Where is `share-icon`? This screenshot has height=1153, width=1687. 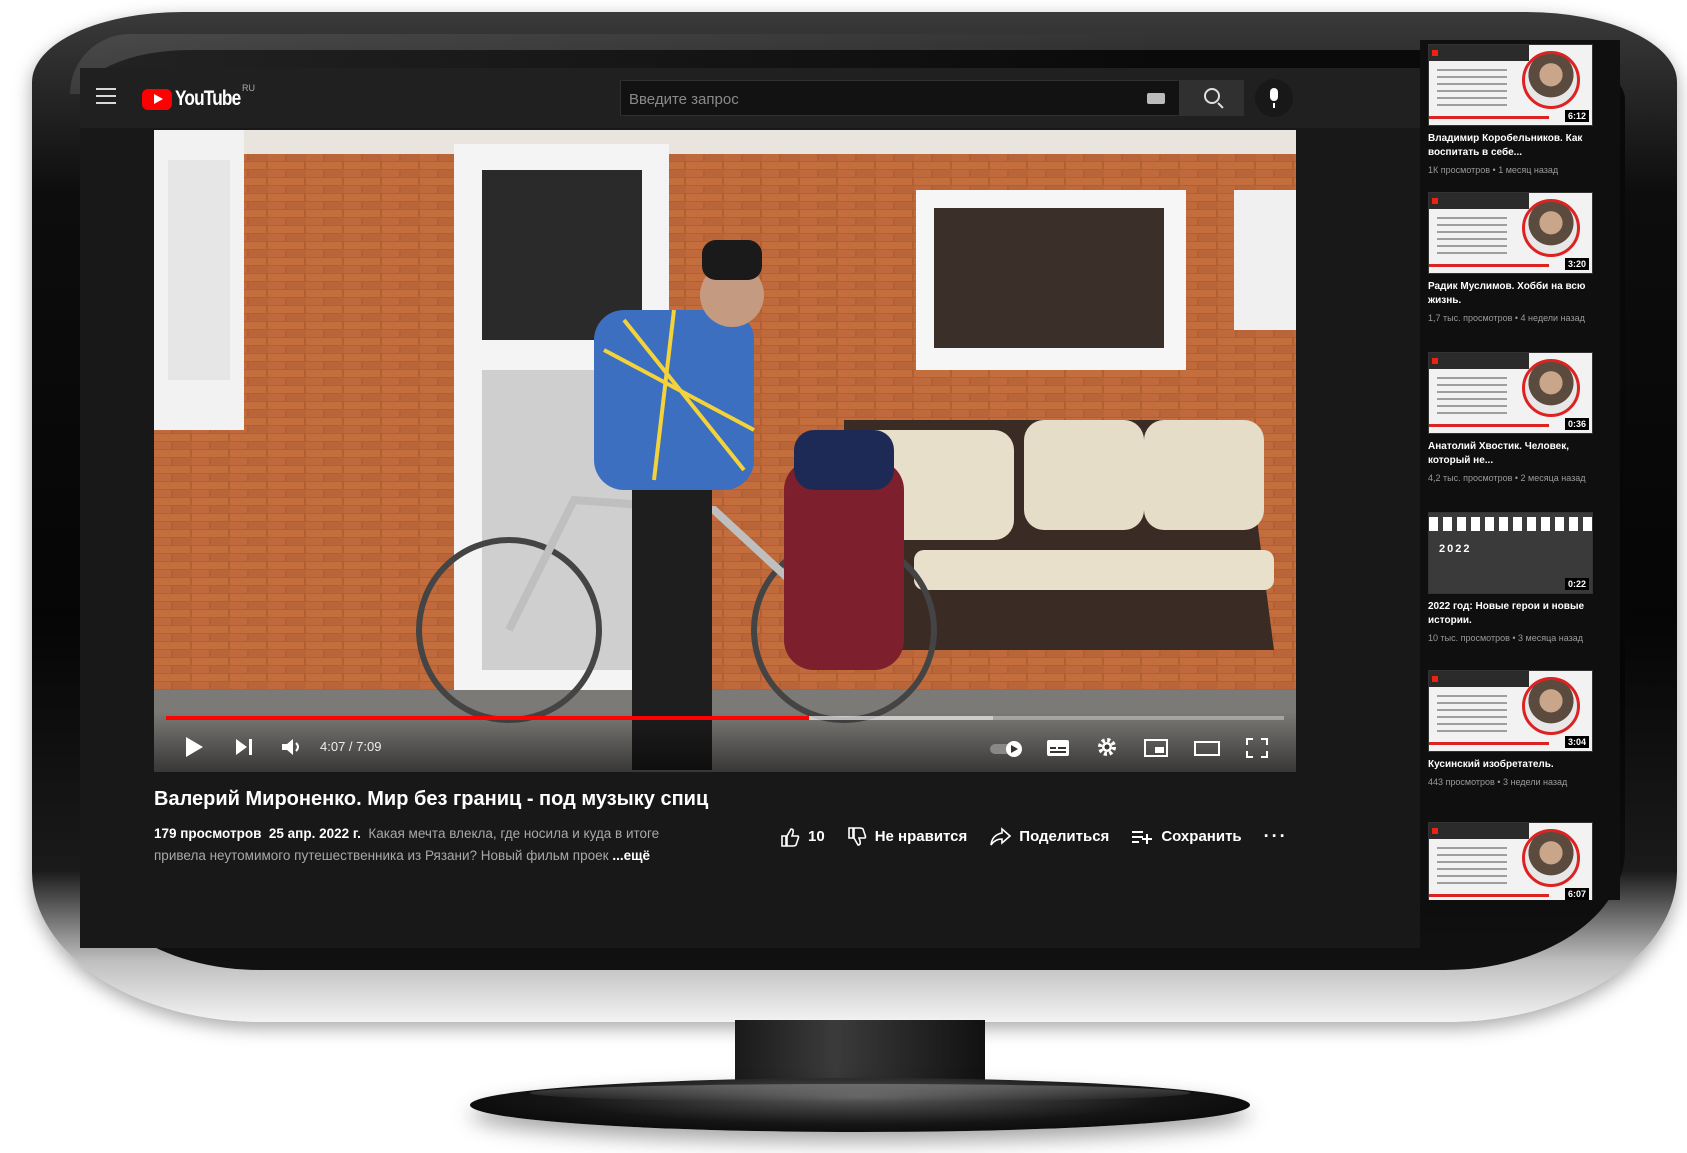
share-icon is located at coordinates (1001, 835).